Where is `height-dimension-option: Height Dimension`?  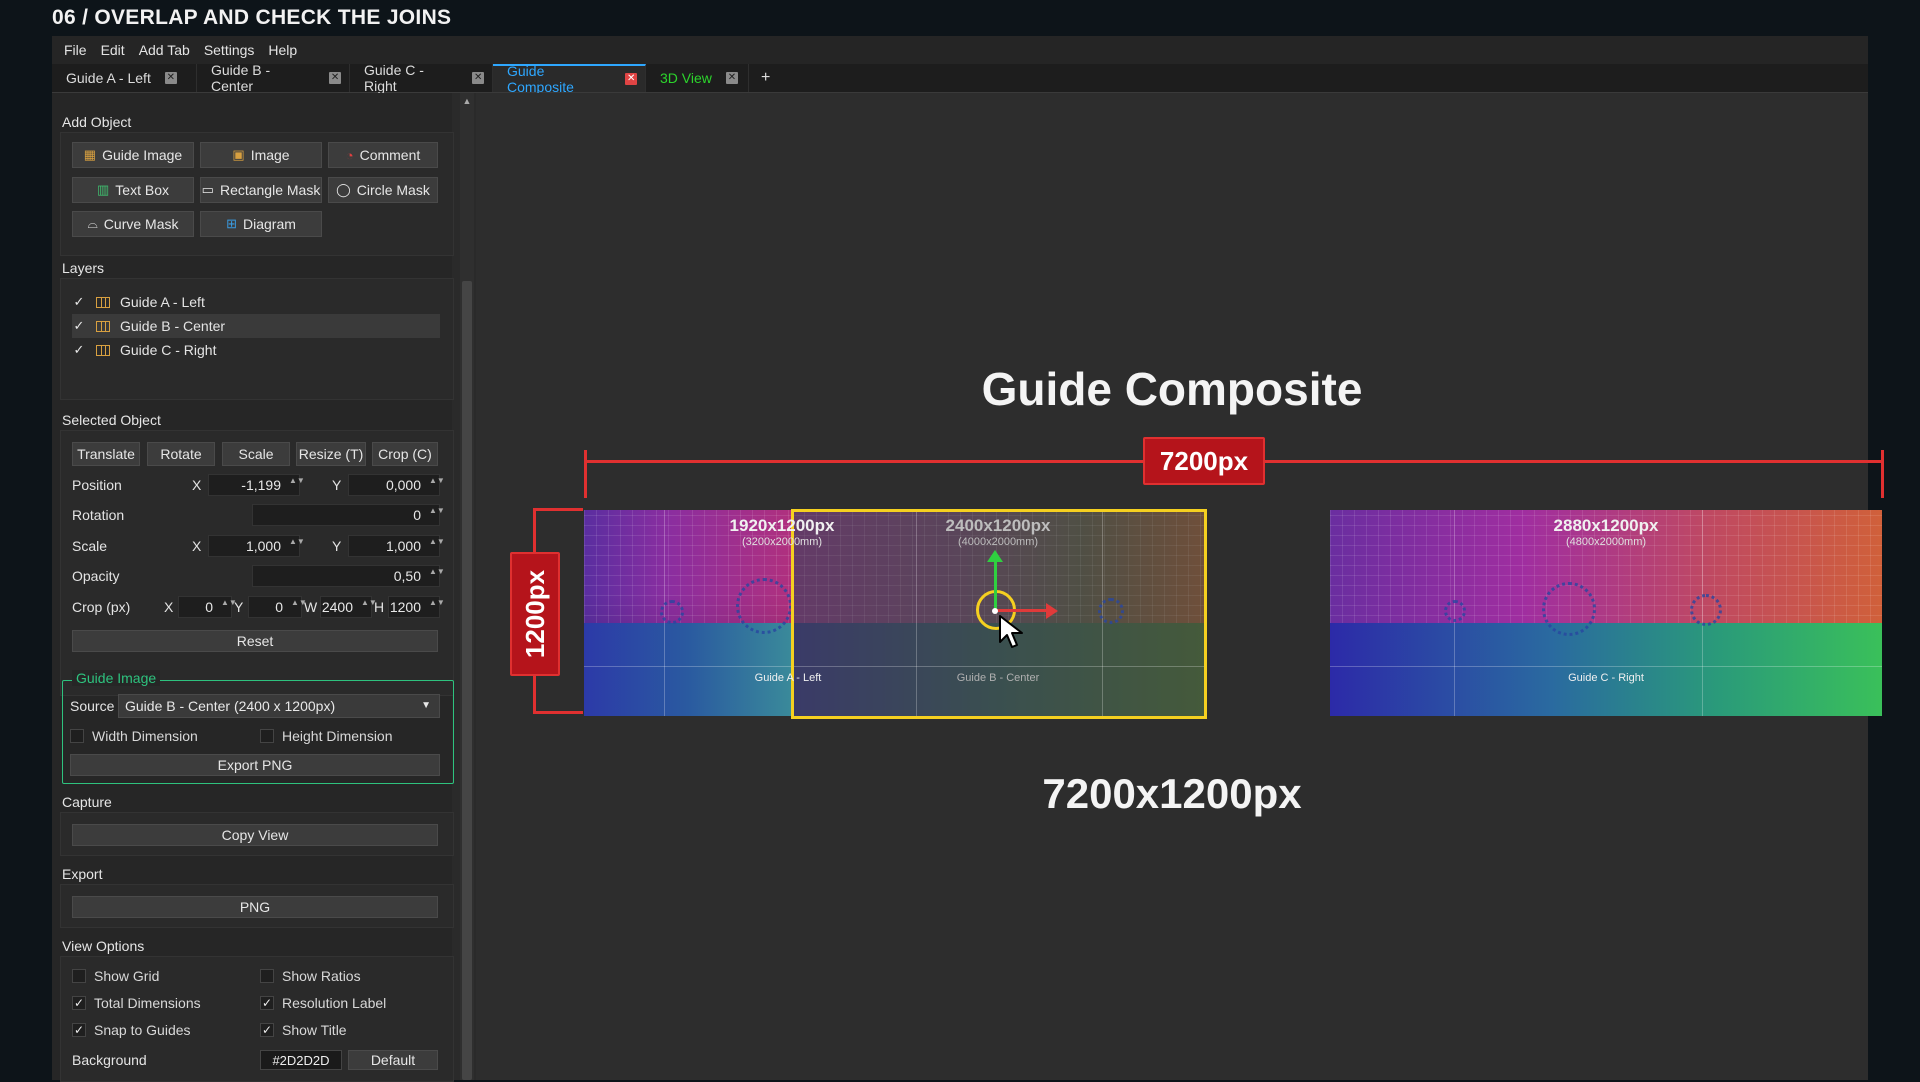
height-dimension-option: Height Dimension is located at coordinates (326, 736).